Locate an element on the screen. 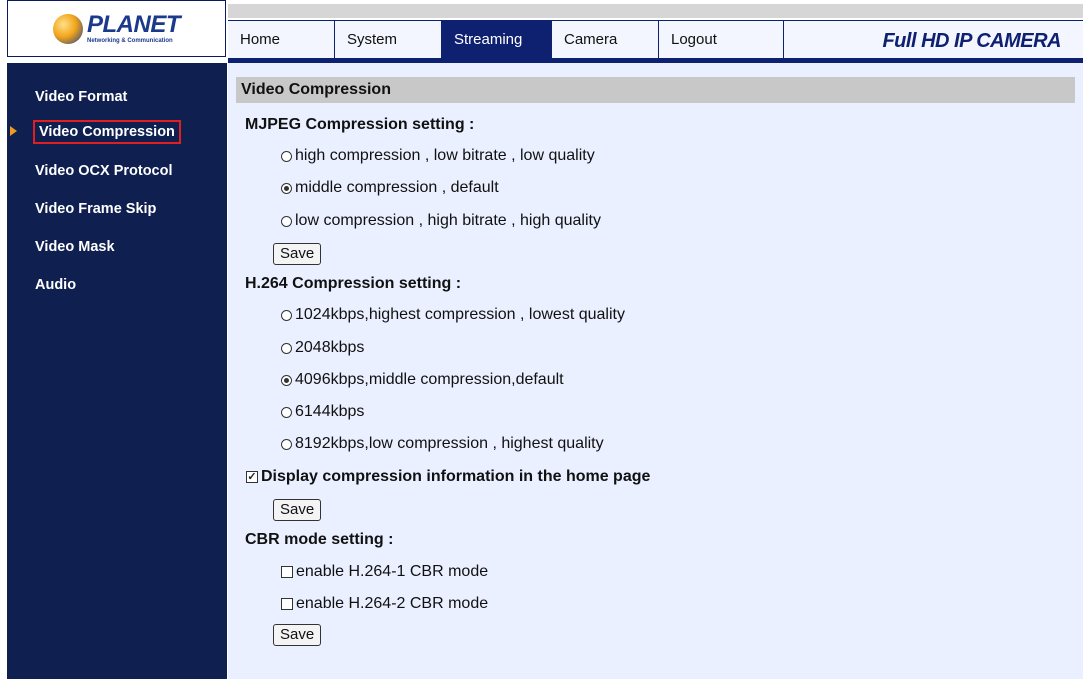  planet-logo: PLANET Networking & Communication is located at coordinates (117, 27).